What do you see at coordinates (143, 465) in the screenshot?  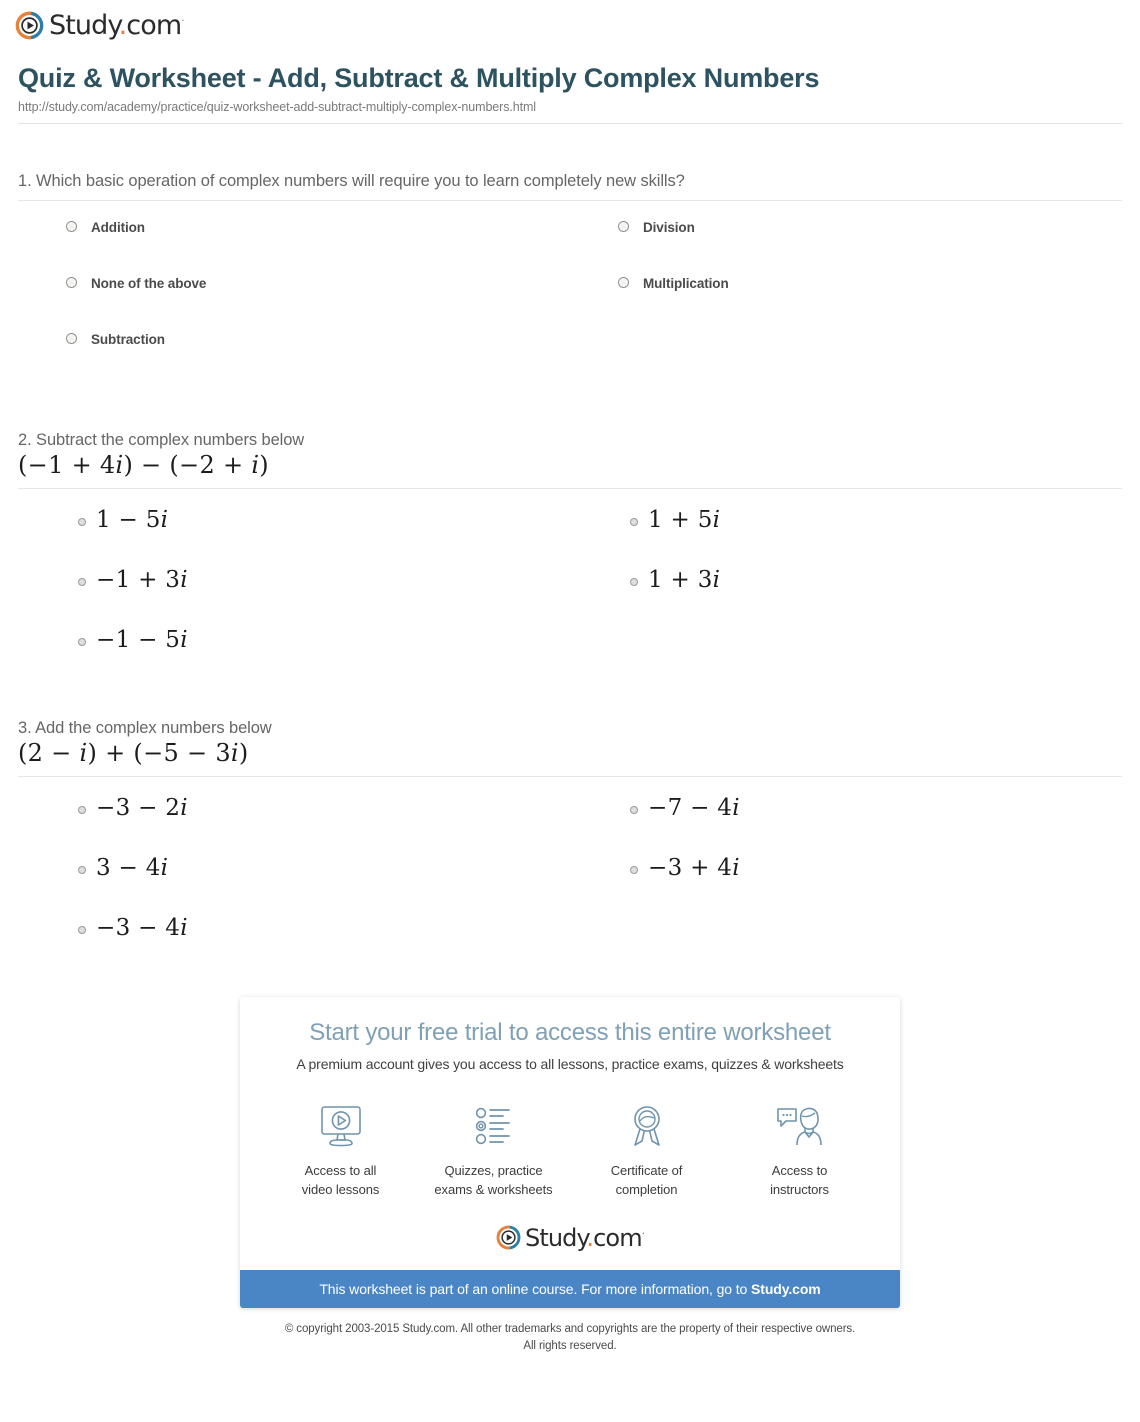 I see `question-2-expression: (−1 + 4i) − (−2 + i)` at bounding box center [143, 465].